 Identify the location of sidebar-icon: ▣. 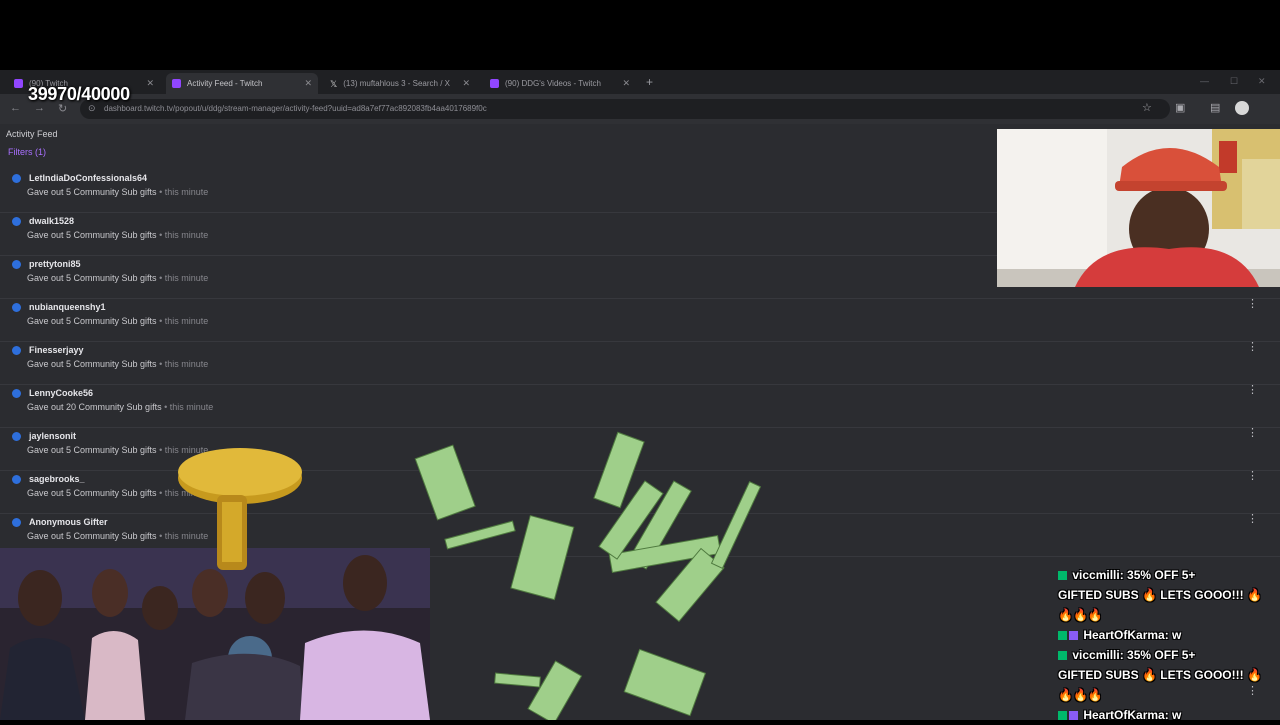
(1180, 107).